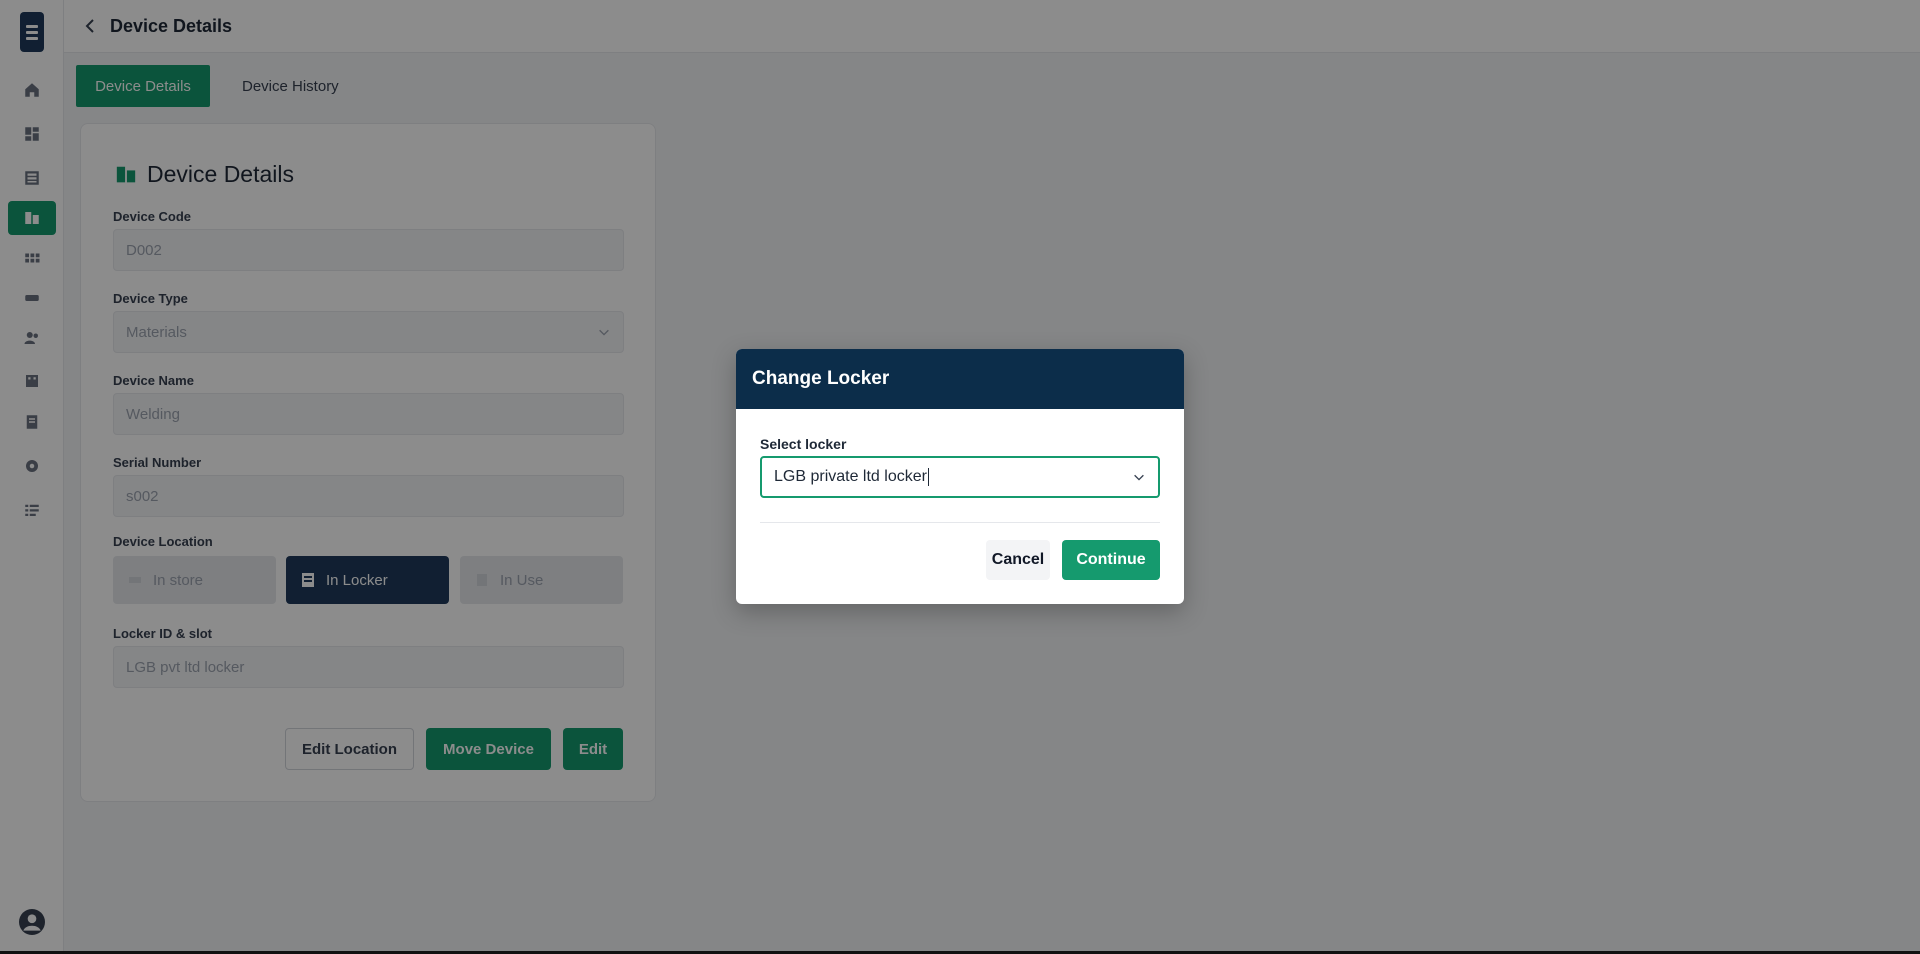  Describe the element at coordinates (928, 476) in the screenshot. I see `text-caret` at that location.